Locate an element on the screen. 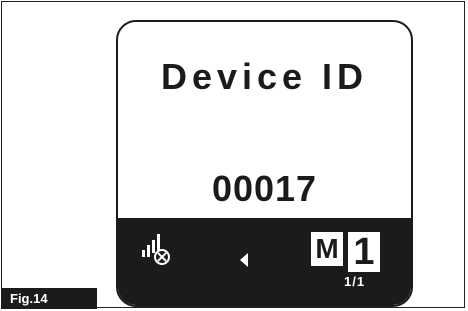  mode-letter-badge: M is located at coordinates (327, 249).